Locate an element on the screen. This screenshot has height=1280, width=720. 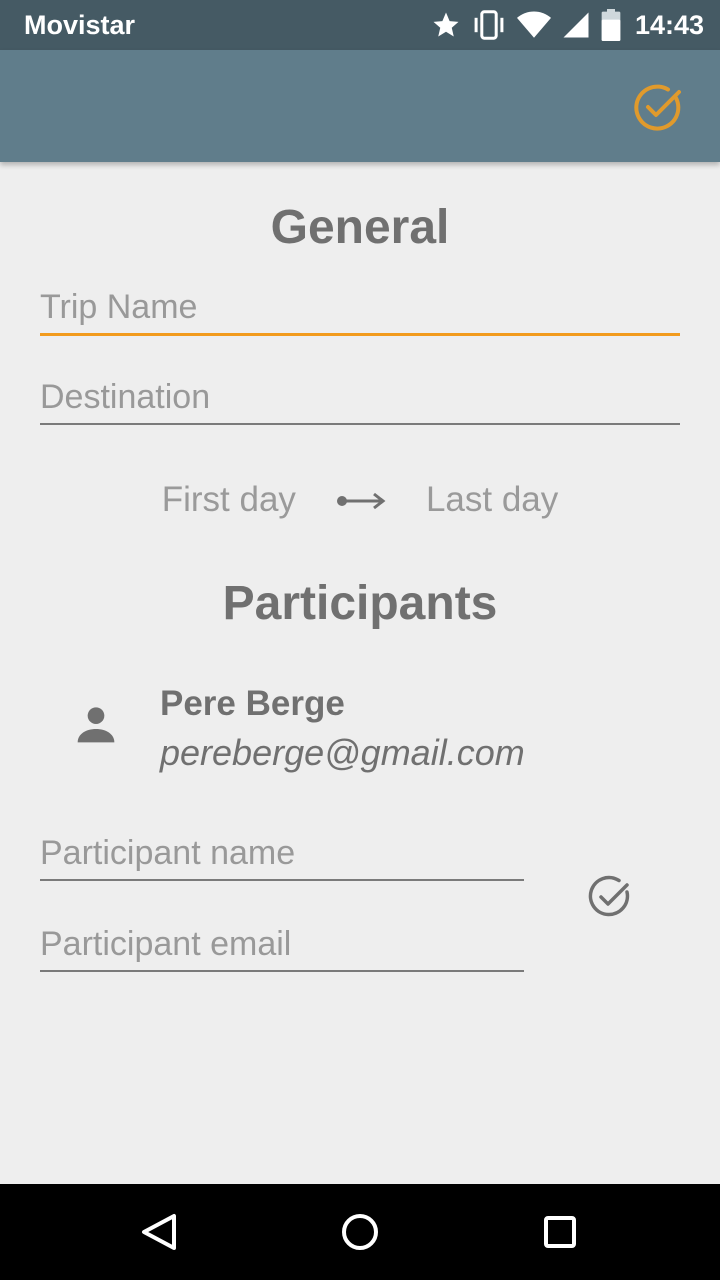
participant-email-field is located at coordinates (282, 945).